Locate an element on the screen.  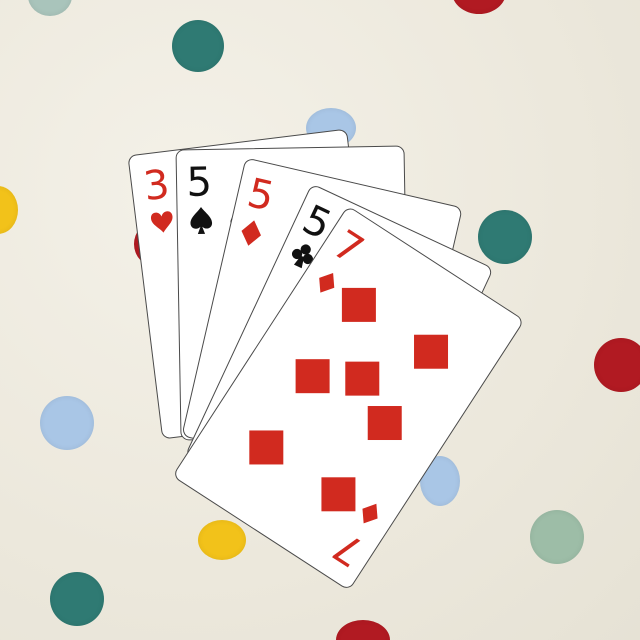
card-rank: 5 is located at coordinates (199, 182).